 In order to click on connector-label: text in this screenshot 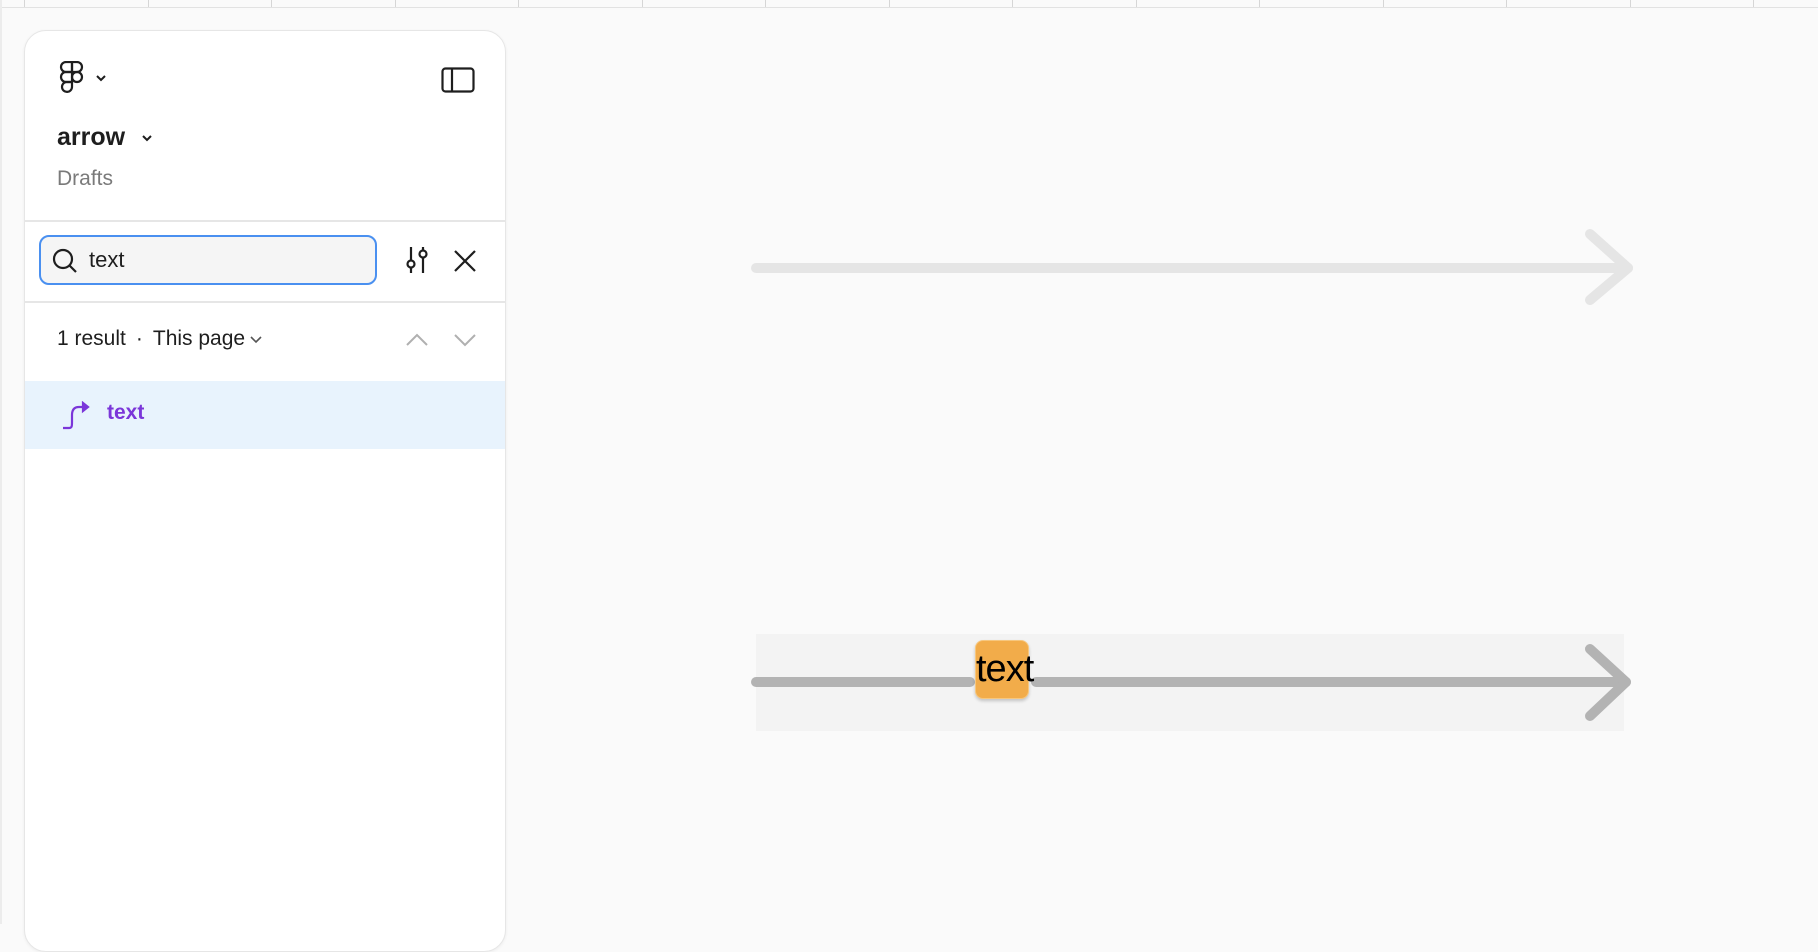, I will do `click(1004, 669)`.